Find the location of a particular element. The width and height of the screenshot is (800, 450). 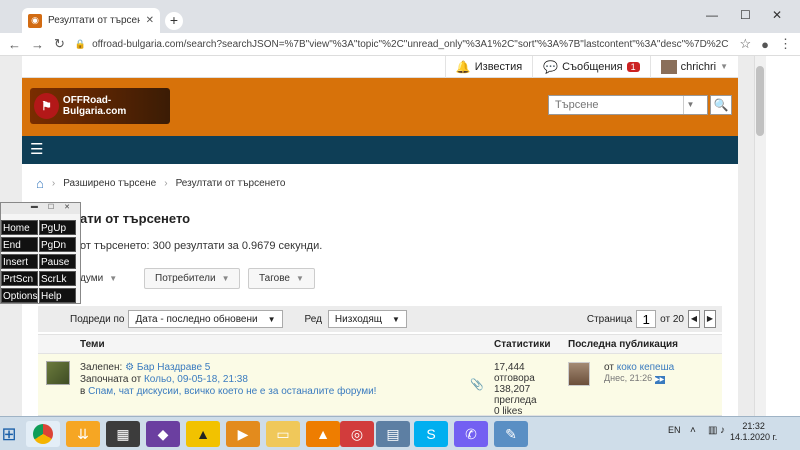

user-menu: chrichri ▼ is located at coordinates (693, 67).